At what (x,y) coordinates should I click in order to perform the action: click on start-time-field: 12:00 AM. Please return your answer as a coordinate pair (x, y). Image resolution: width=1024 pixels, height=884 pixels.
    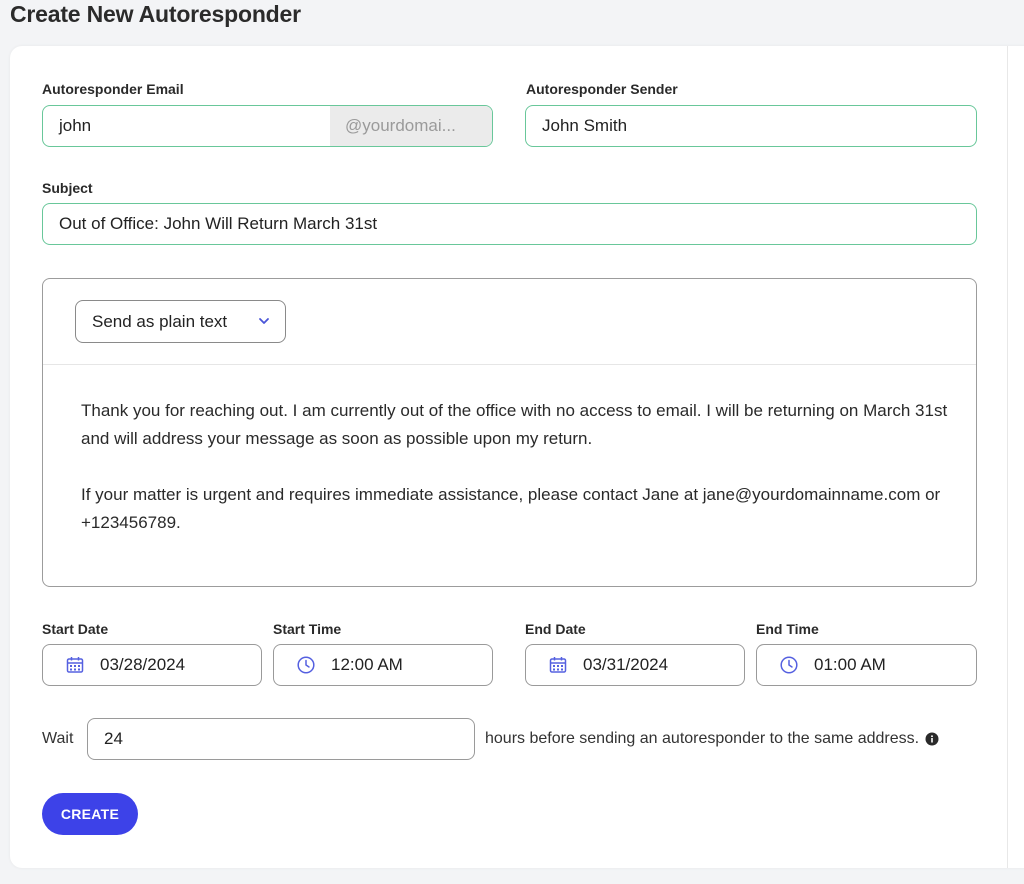
    Looking at the image, I should click on (383, 665).